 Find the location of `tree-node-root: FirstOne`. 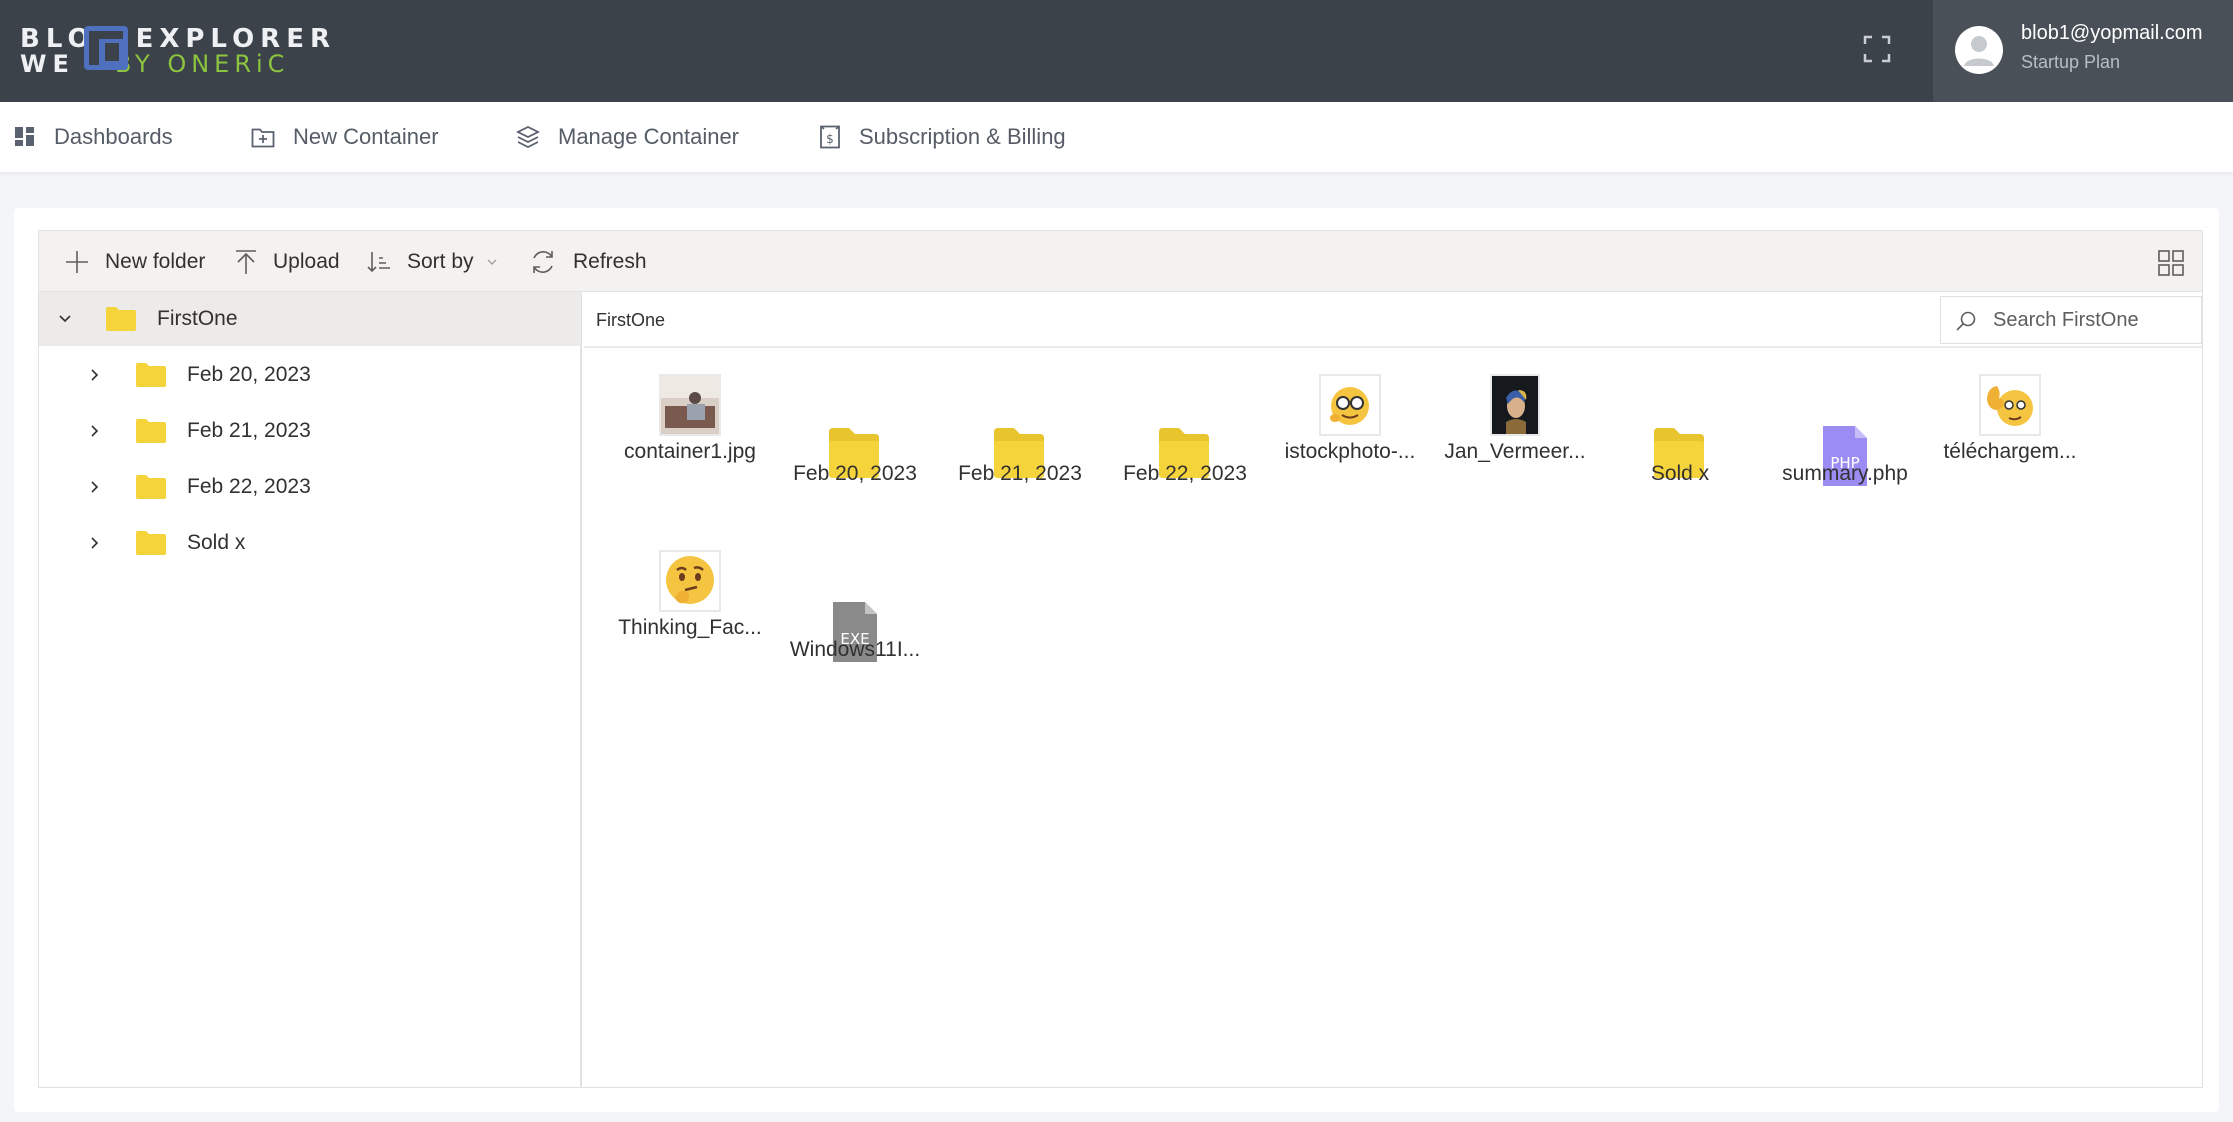

tree-node-root: FirstOne is located at coordinates (310, 319).